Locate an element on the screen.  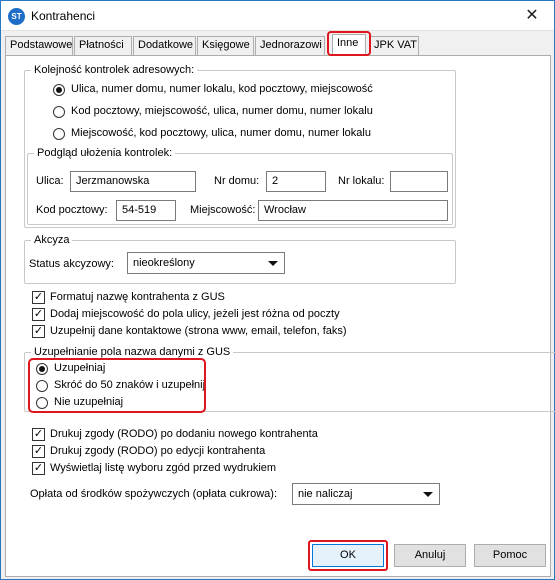
gus-name-highlight is located at coordinates (117, 385).